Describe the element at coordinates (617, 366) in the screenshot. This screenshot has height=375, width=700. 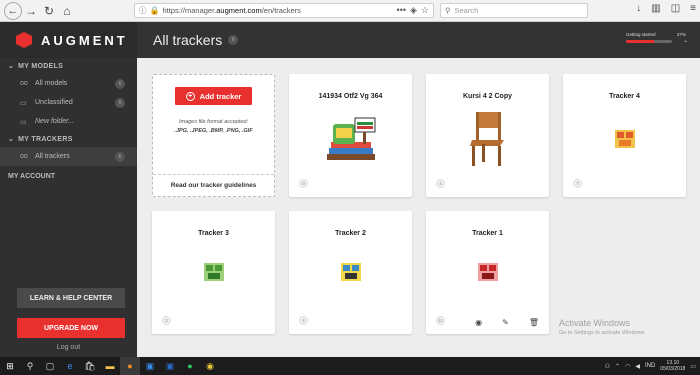
I see `tray-expand-icon: ⌃` at that location.